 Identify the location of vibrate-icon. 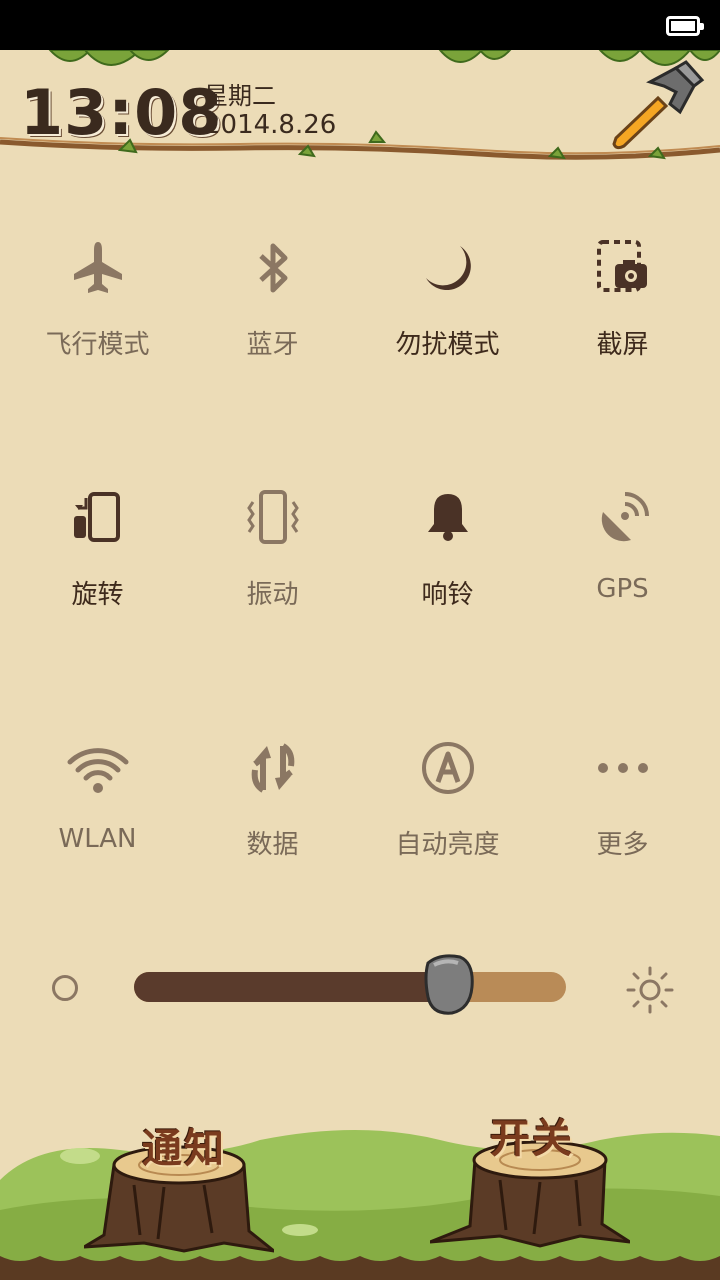
(272, 517).